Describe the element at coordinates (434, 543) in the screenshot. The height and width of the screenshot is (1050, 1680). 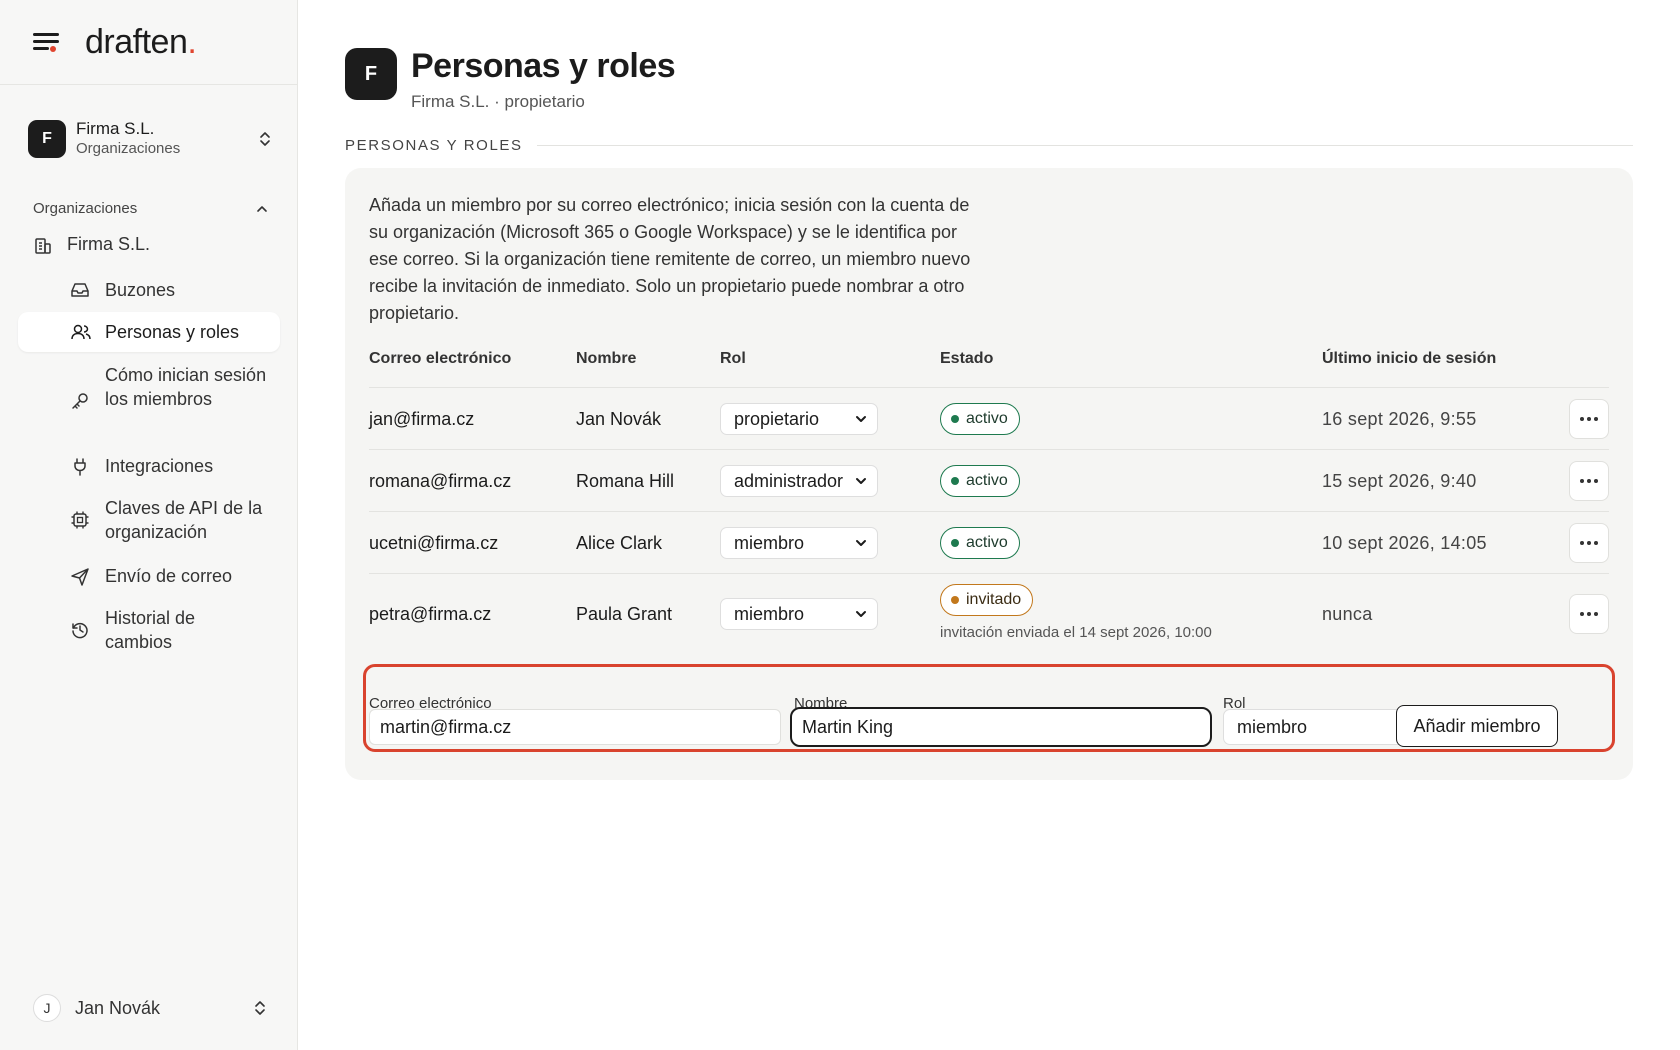
I see `member-email: ucetni@firma.cz` at that location.